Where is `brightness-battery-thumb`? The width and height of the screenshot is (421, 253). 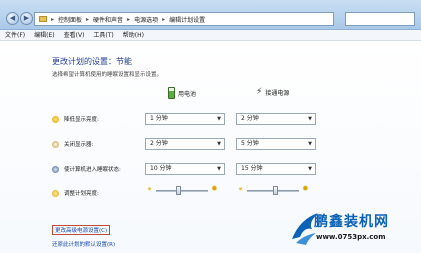 brightness-battery-thumb is located at coordinates (179, 190).